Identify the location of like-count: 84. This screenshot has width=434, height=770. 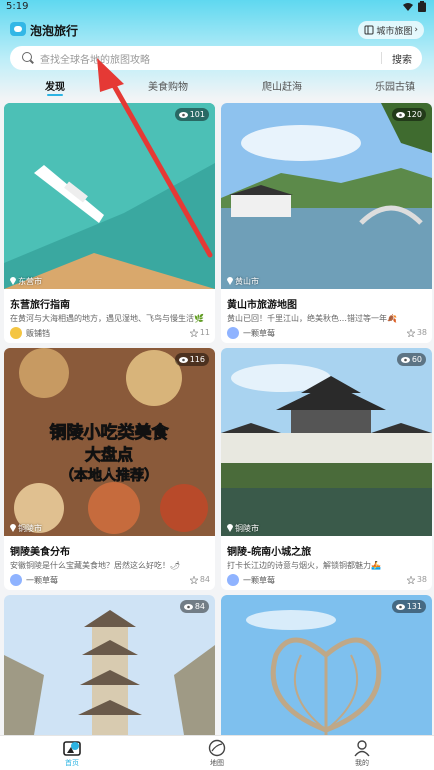
(199, 579).